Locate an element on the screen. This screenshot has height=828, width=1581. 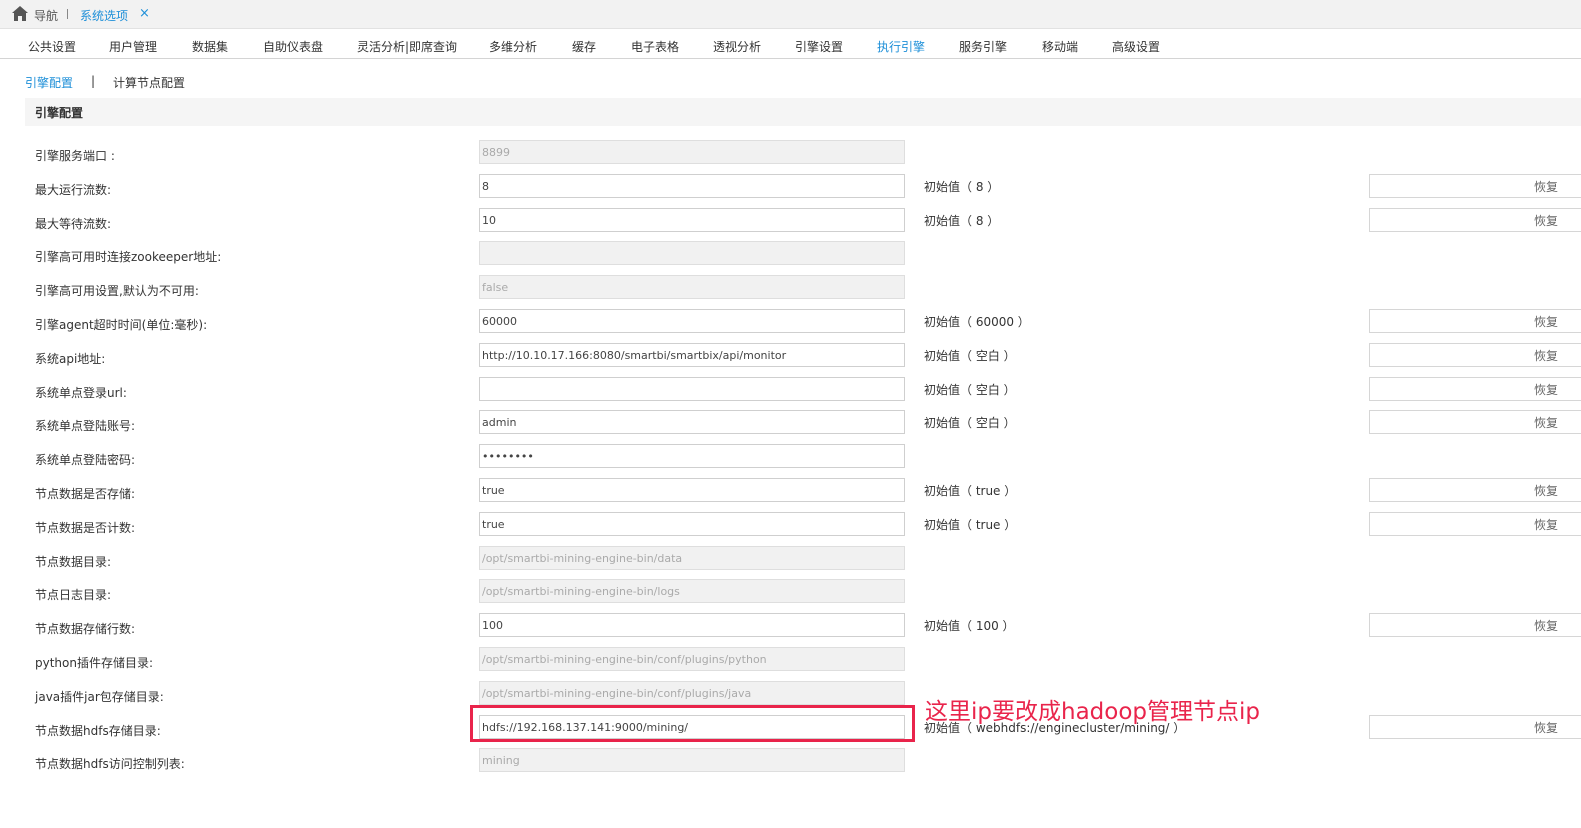
form-row: 引擎agent超时时间(单位:毫秒): 初始值（ 60000 ） 恢复 is located at coordinates (790, 326).